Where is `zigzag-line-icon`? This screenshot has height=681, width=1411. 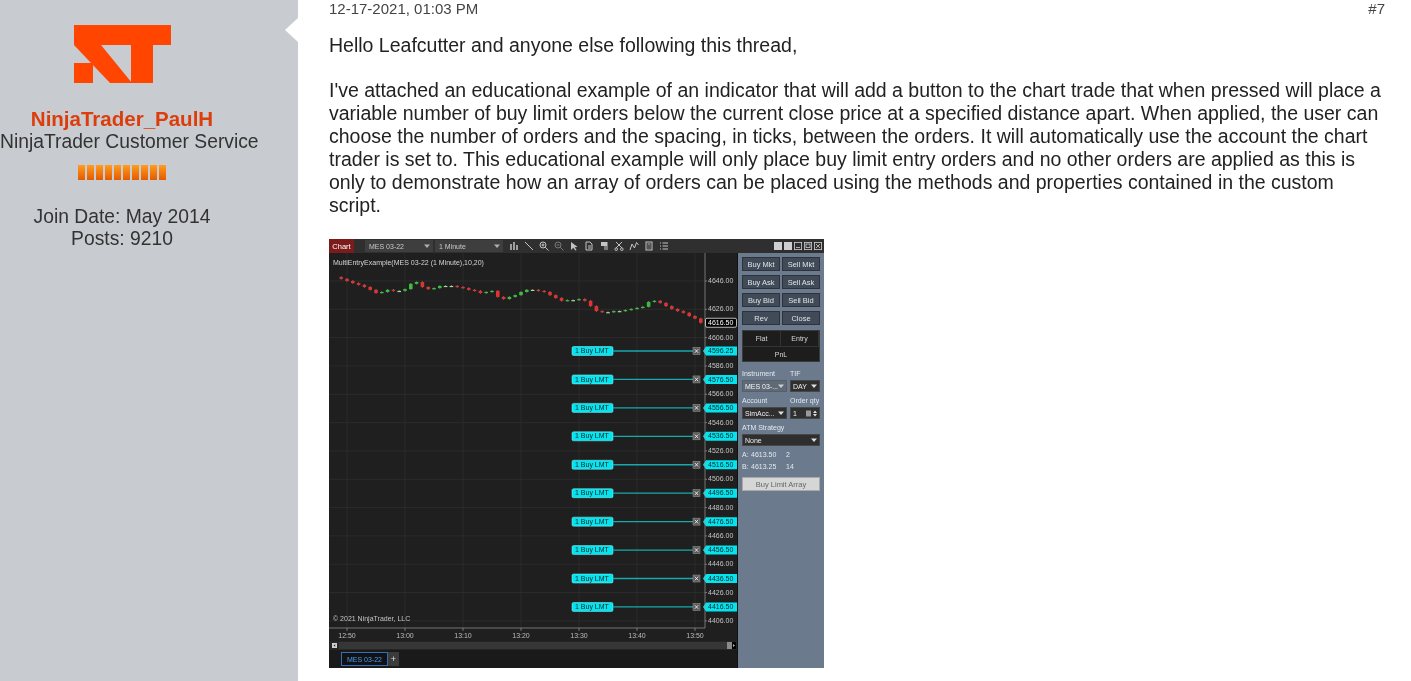 zigzag-line-icon is located at coordinates (634, 246).